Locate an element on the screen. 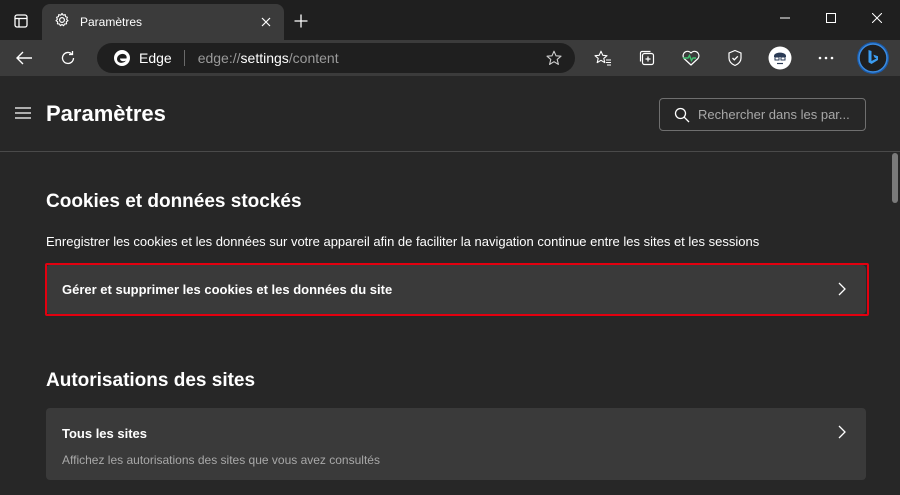 The height and width of the screenshot is (495, 900). page-title: Paramètres is located at coordinates (106, 113).